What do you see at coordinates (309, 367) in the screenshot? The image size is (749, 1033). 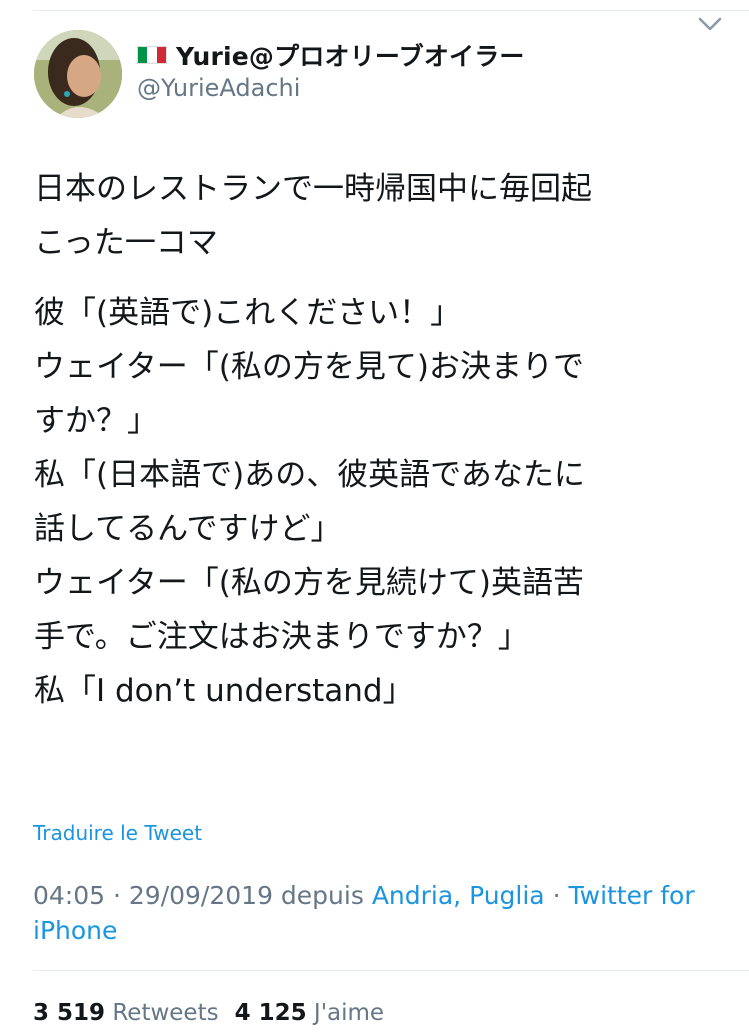 I see `tweet-line: ウェイター「(私の方を見て)お決まりで` at bounding box center [309, 367].